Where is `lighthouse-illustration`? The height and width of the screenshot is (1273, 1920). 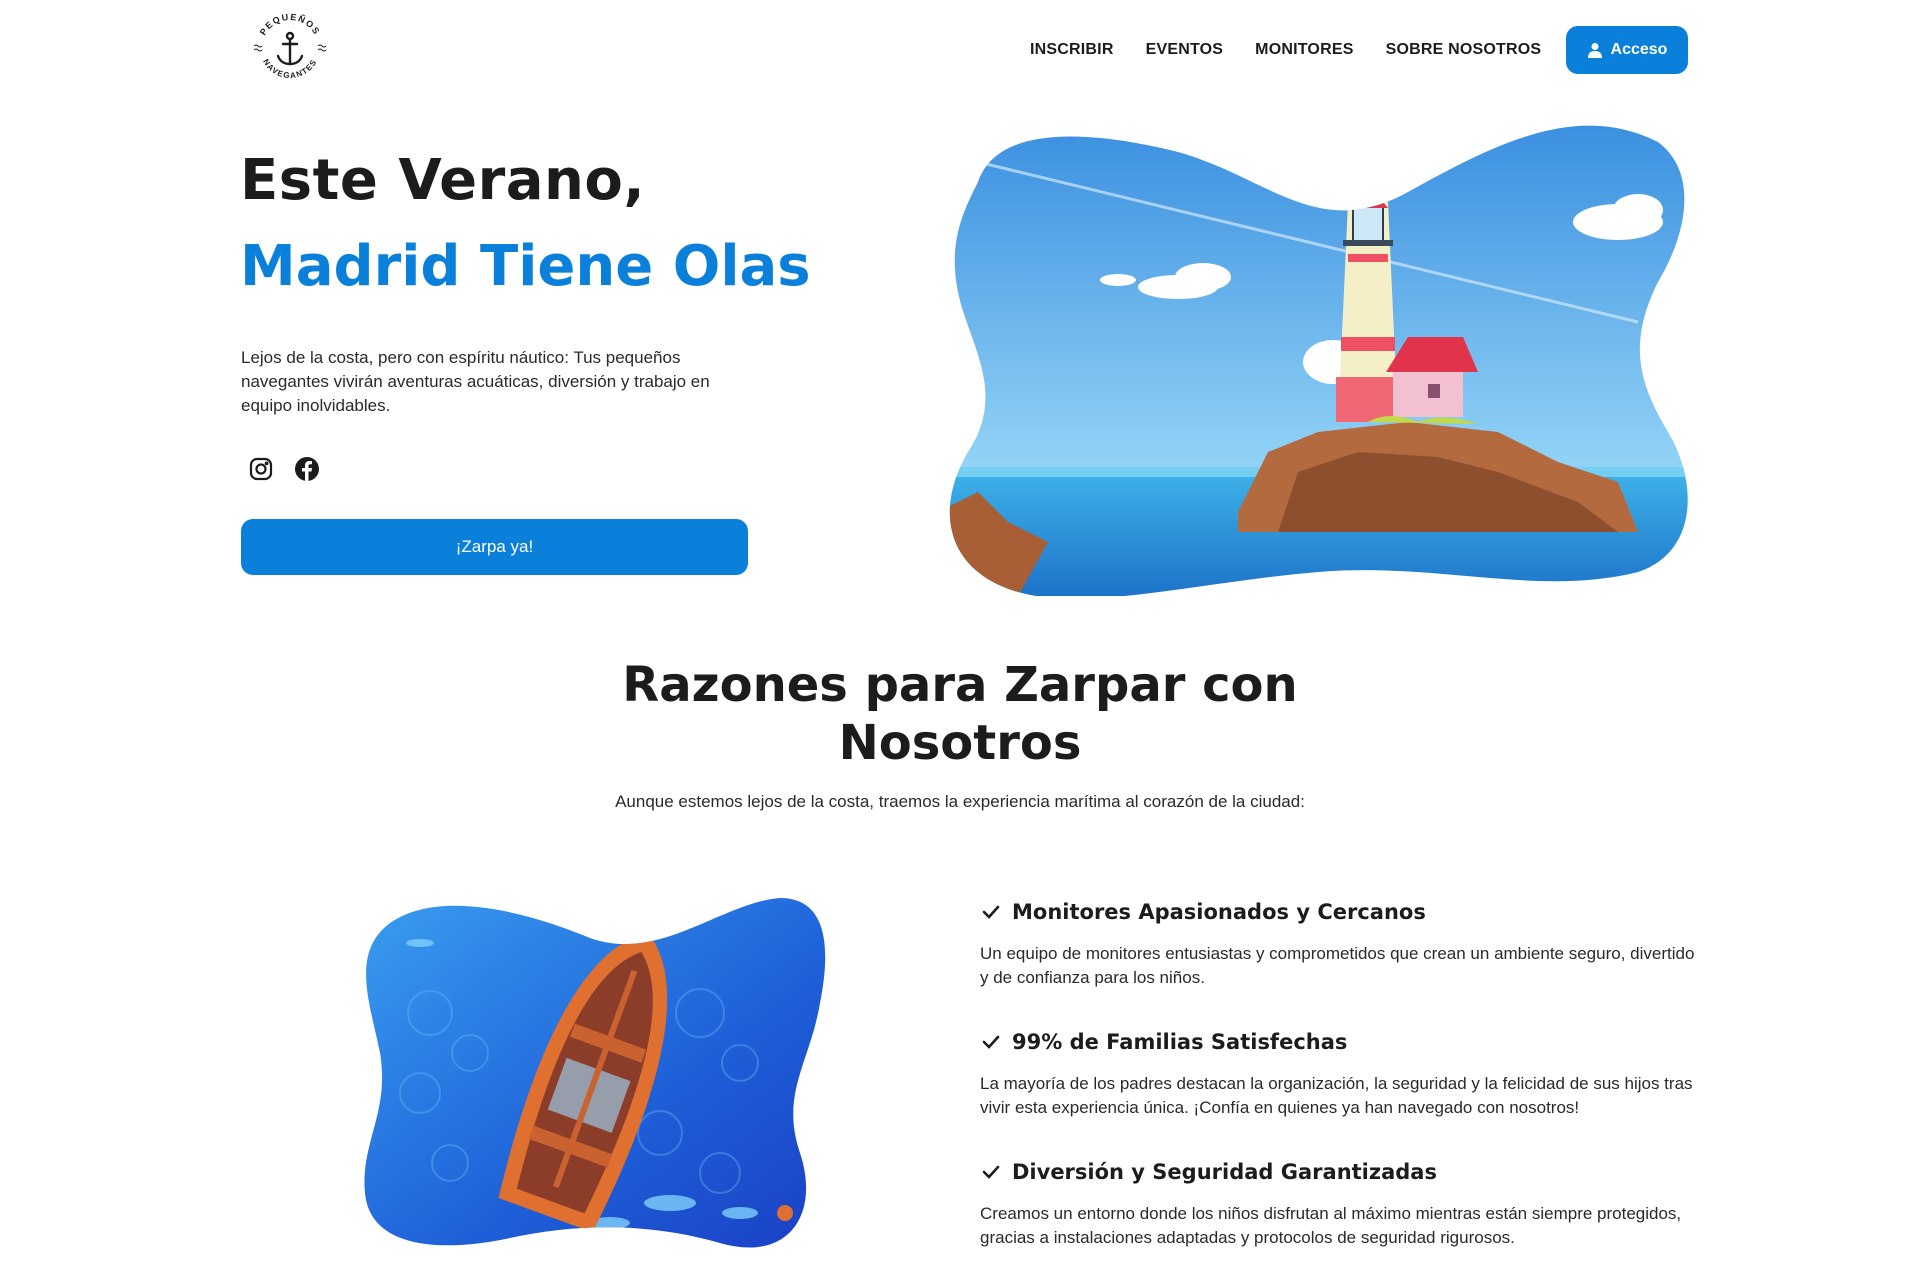
lighthouse-illustration is located at coordinates (1315, 359).